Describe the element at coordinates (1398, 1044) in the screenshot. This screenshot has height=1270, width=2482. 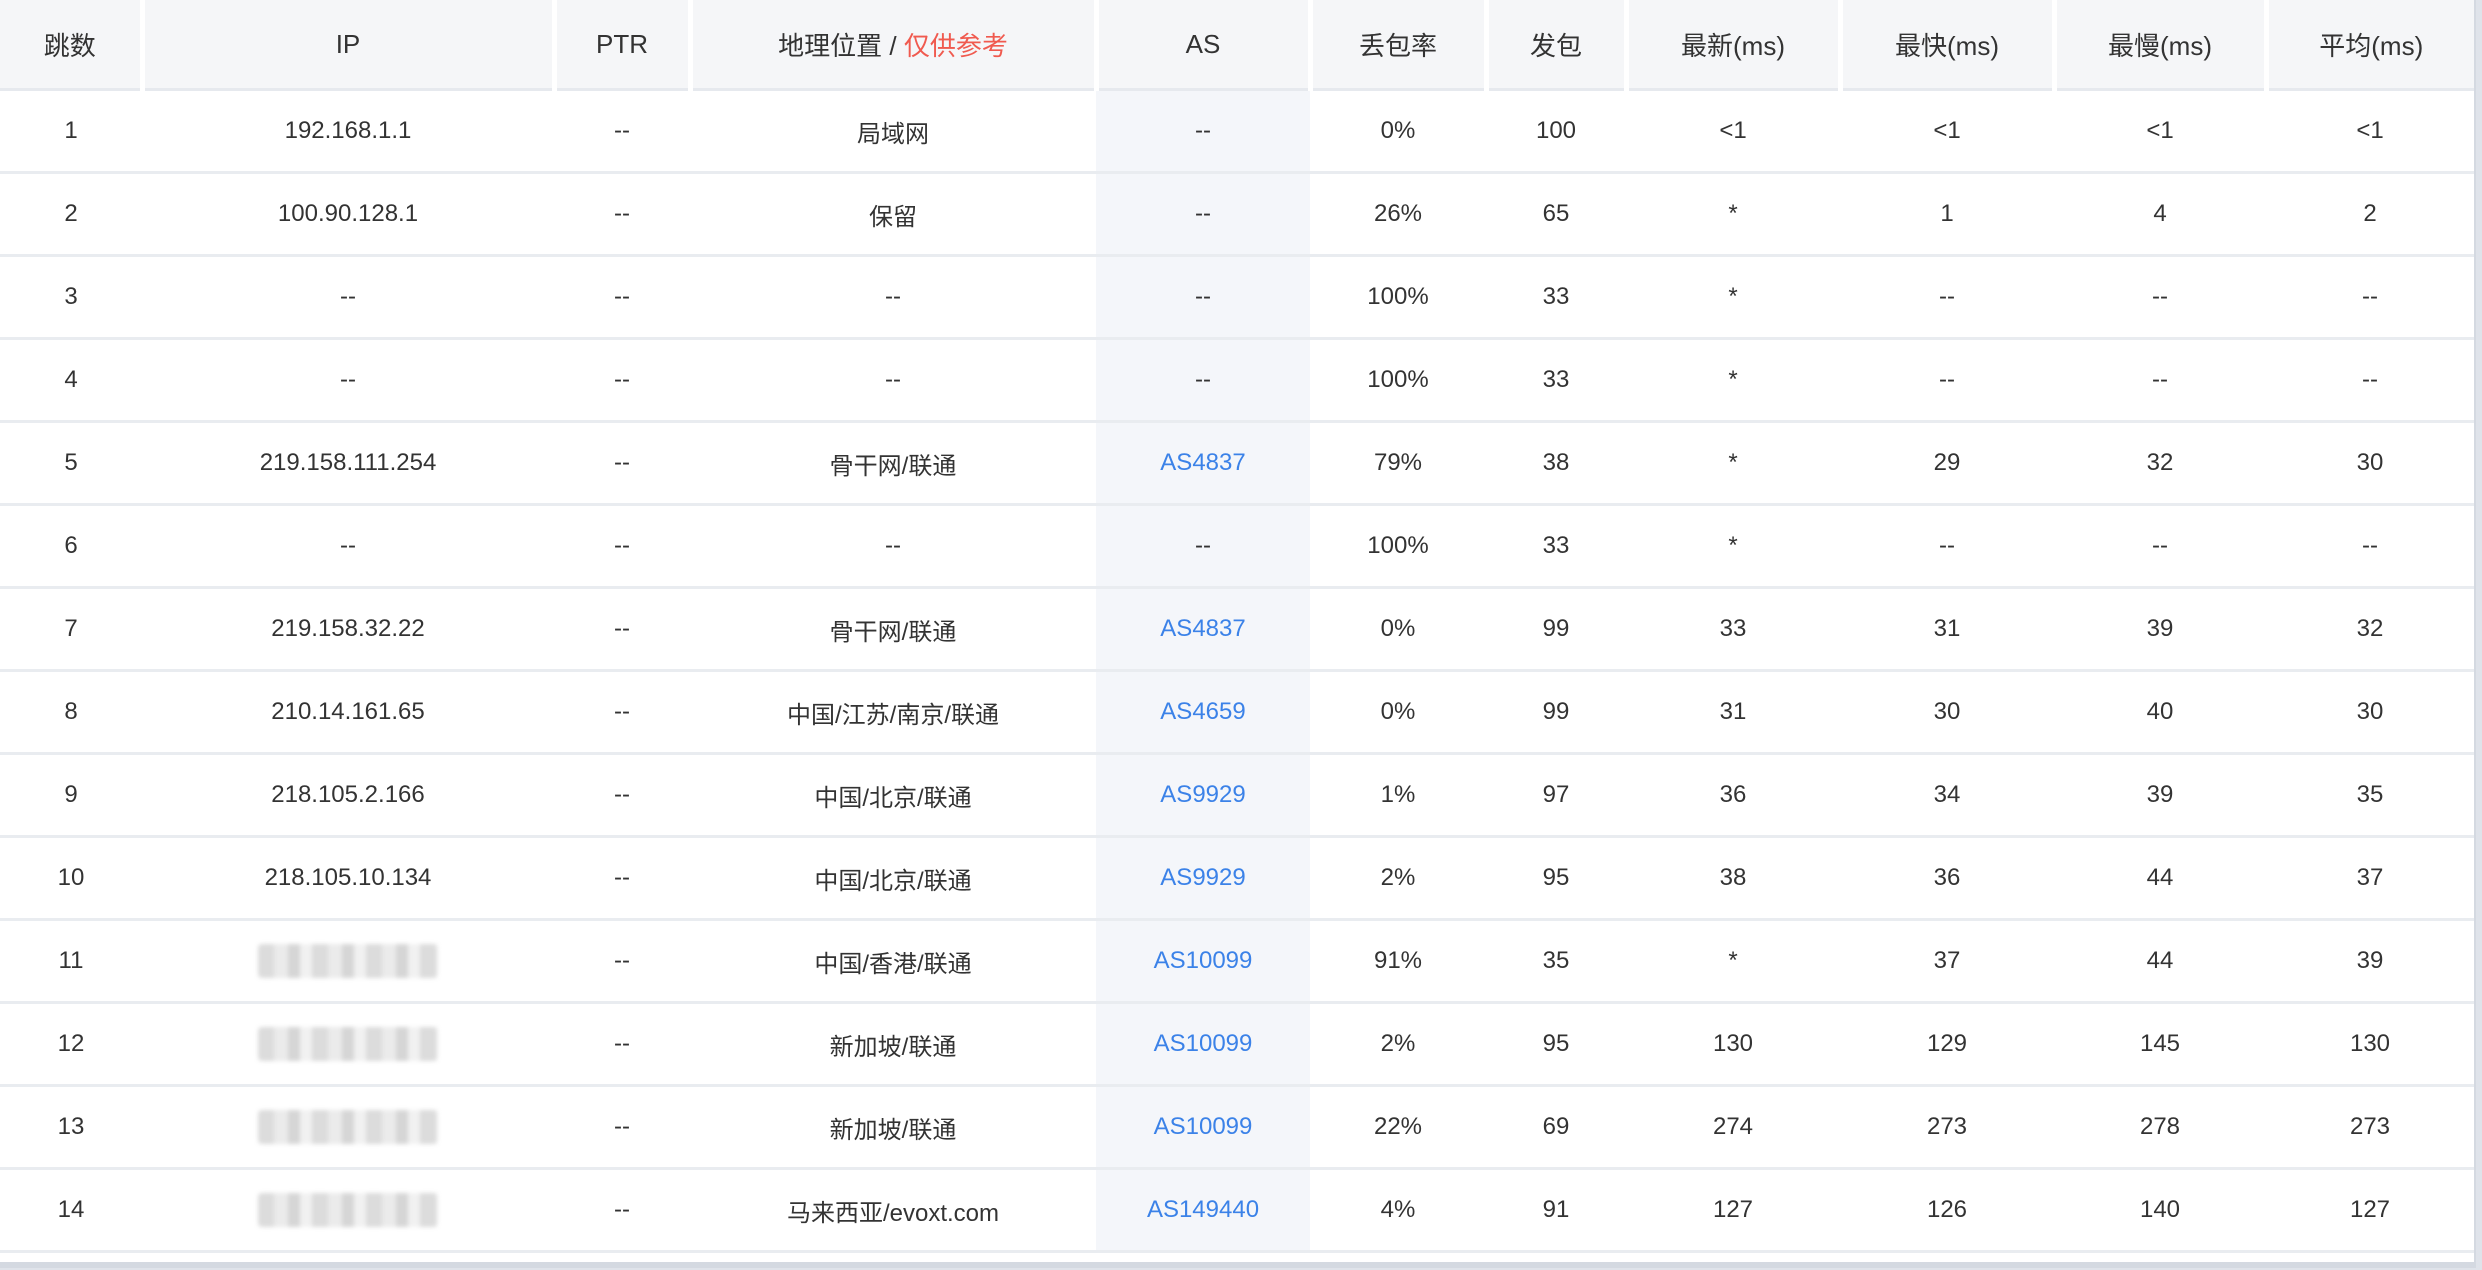
I see `cell-loss: 2%` at that location.